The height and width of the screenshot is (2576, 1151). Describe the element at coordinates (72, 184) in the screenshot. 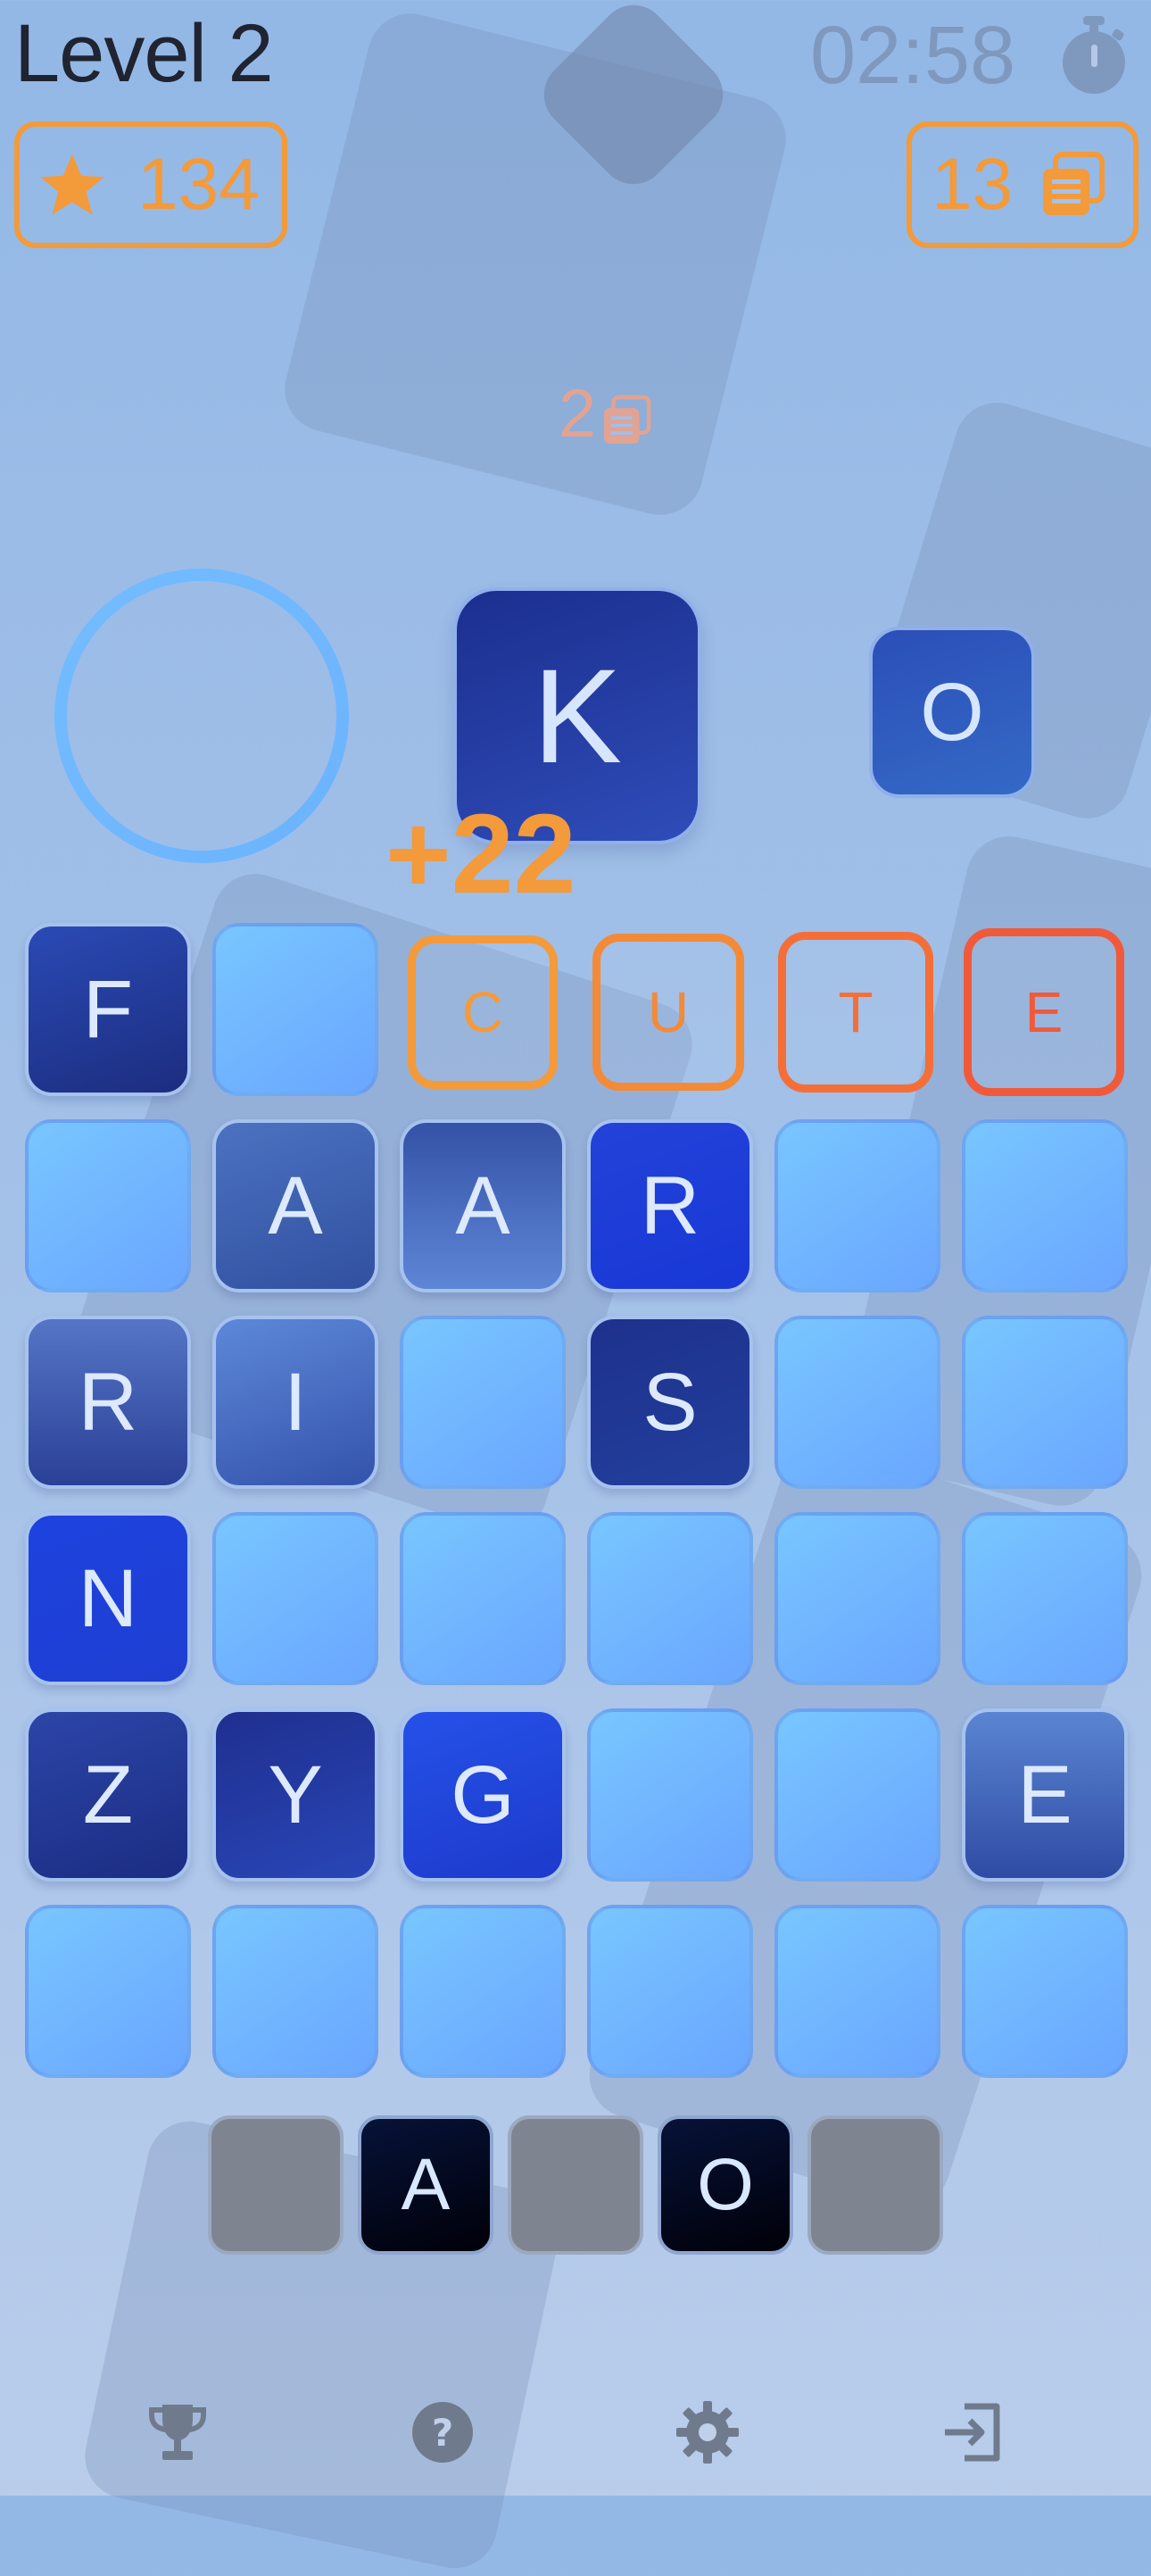

I see `star-icon` at that location.